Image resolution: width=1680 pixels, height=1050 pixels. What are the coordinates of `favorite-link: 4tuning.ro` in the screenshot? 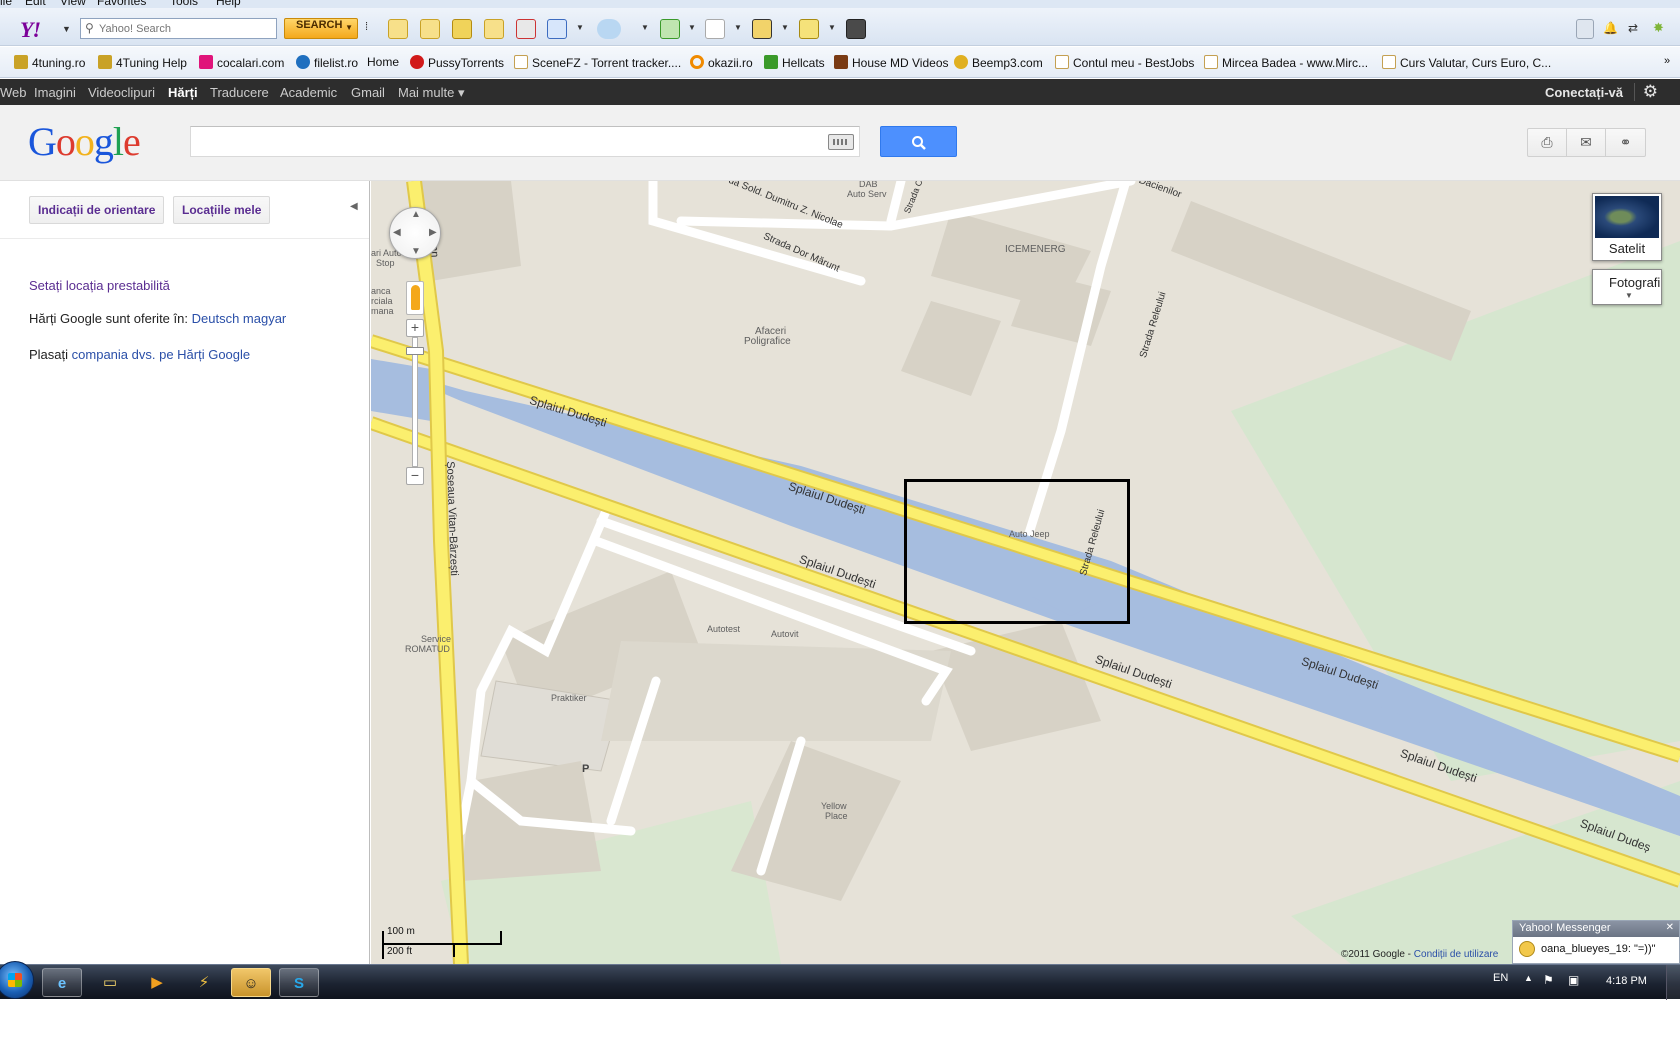 It's located at (49, 63).